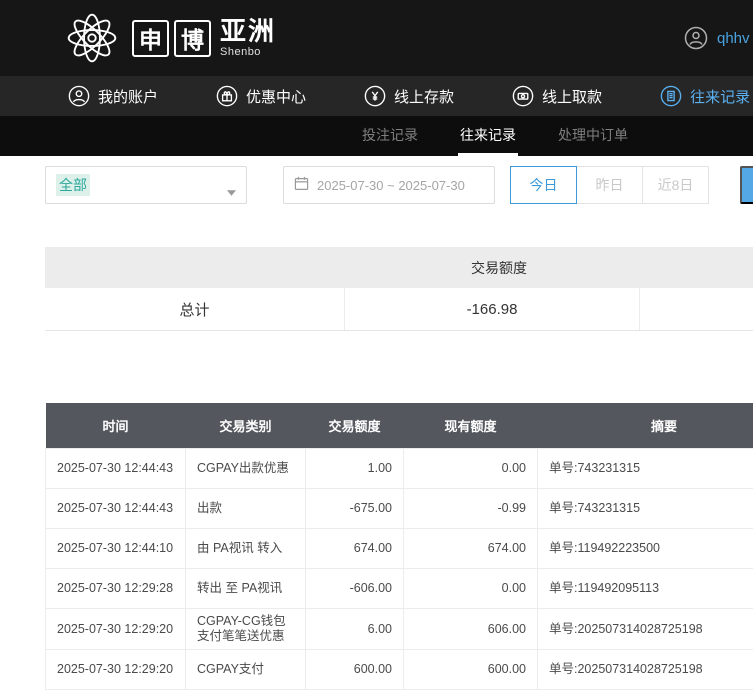  I want to click on cell-balance: 674.00, so click(471, 549).